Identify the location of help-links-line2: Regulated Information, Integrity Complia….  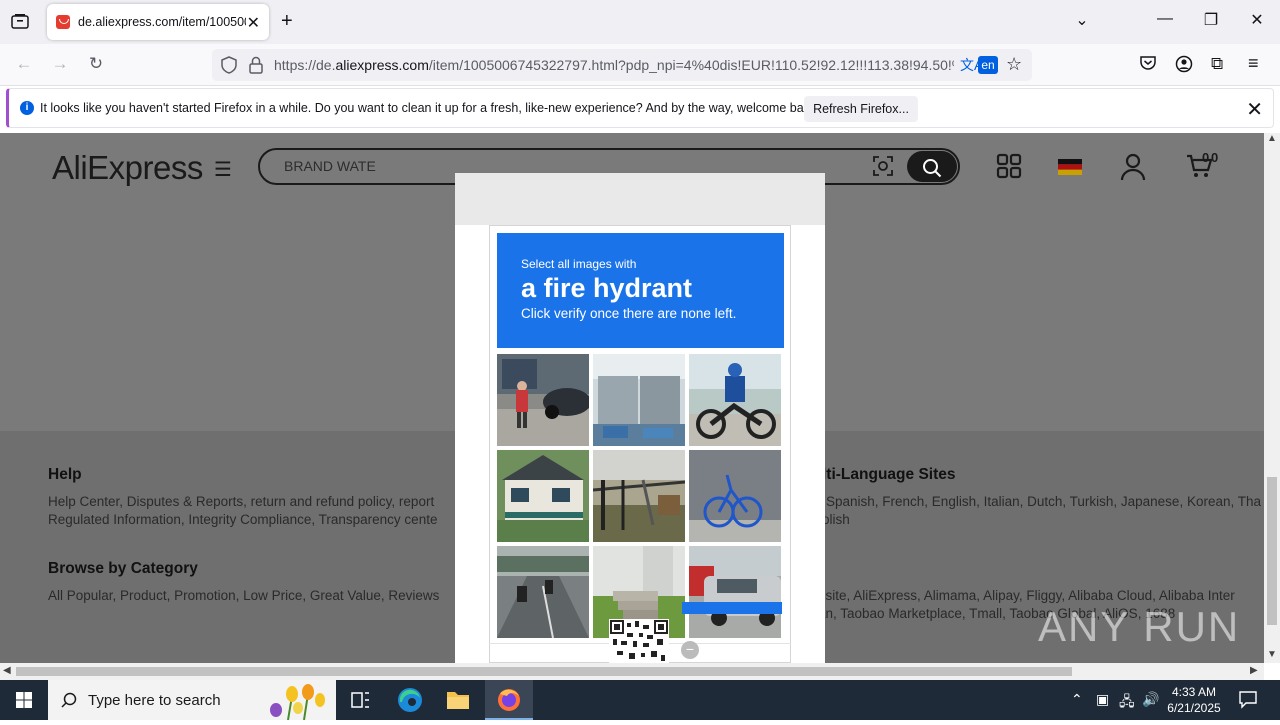
(242, 519).